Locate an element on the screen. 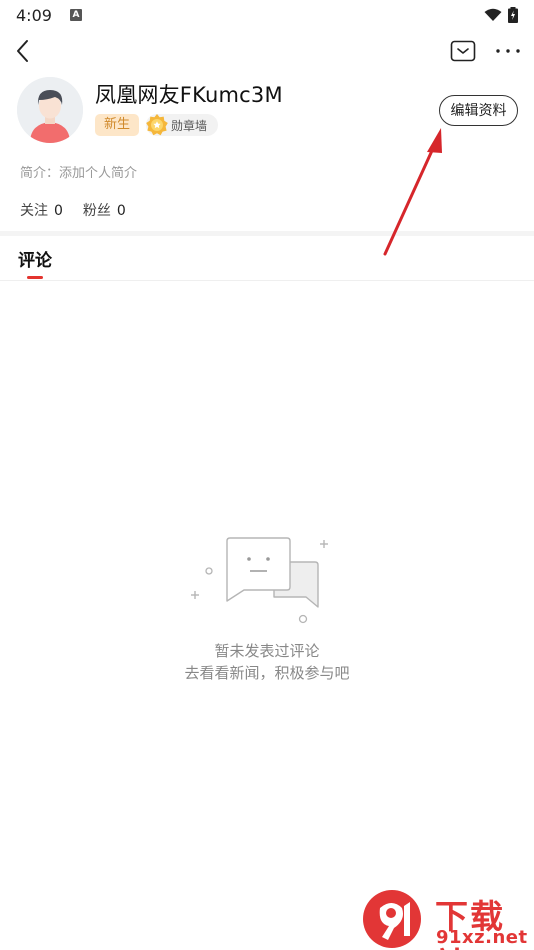 The height and width of the screenshot is (950, 534). a-letter-icon: A is located at coordinates (75, 15).